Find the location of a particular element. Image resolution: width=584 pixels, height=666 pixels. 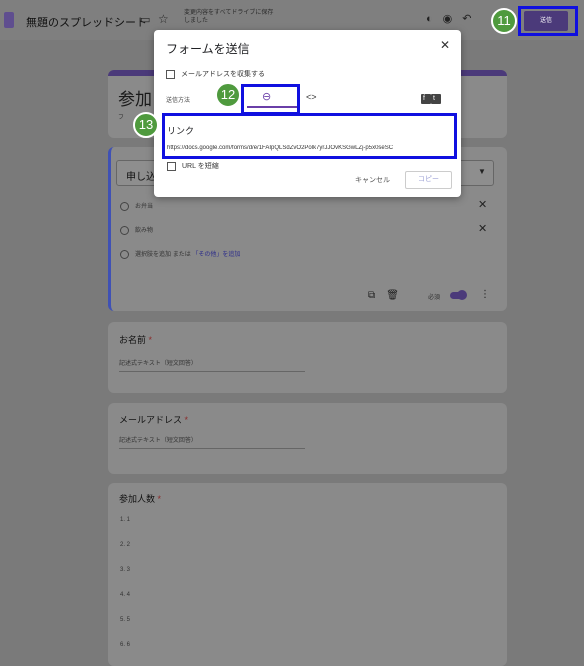

copy-button: コピー is located at coordinates (428, 180).